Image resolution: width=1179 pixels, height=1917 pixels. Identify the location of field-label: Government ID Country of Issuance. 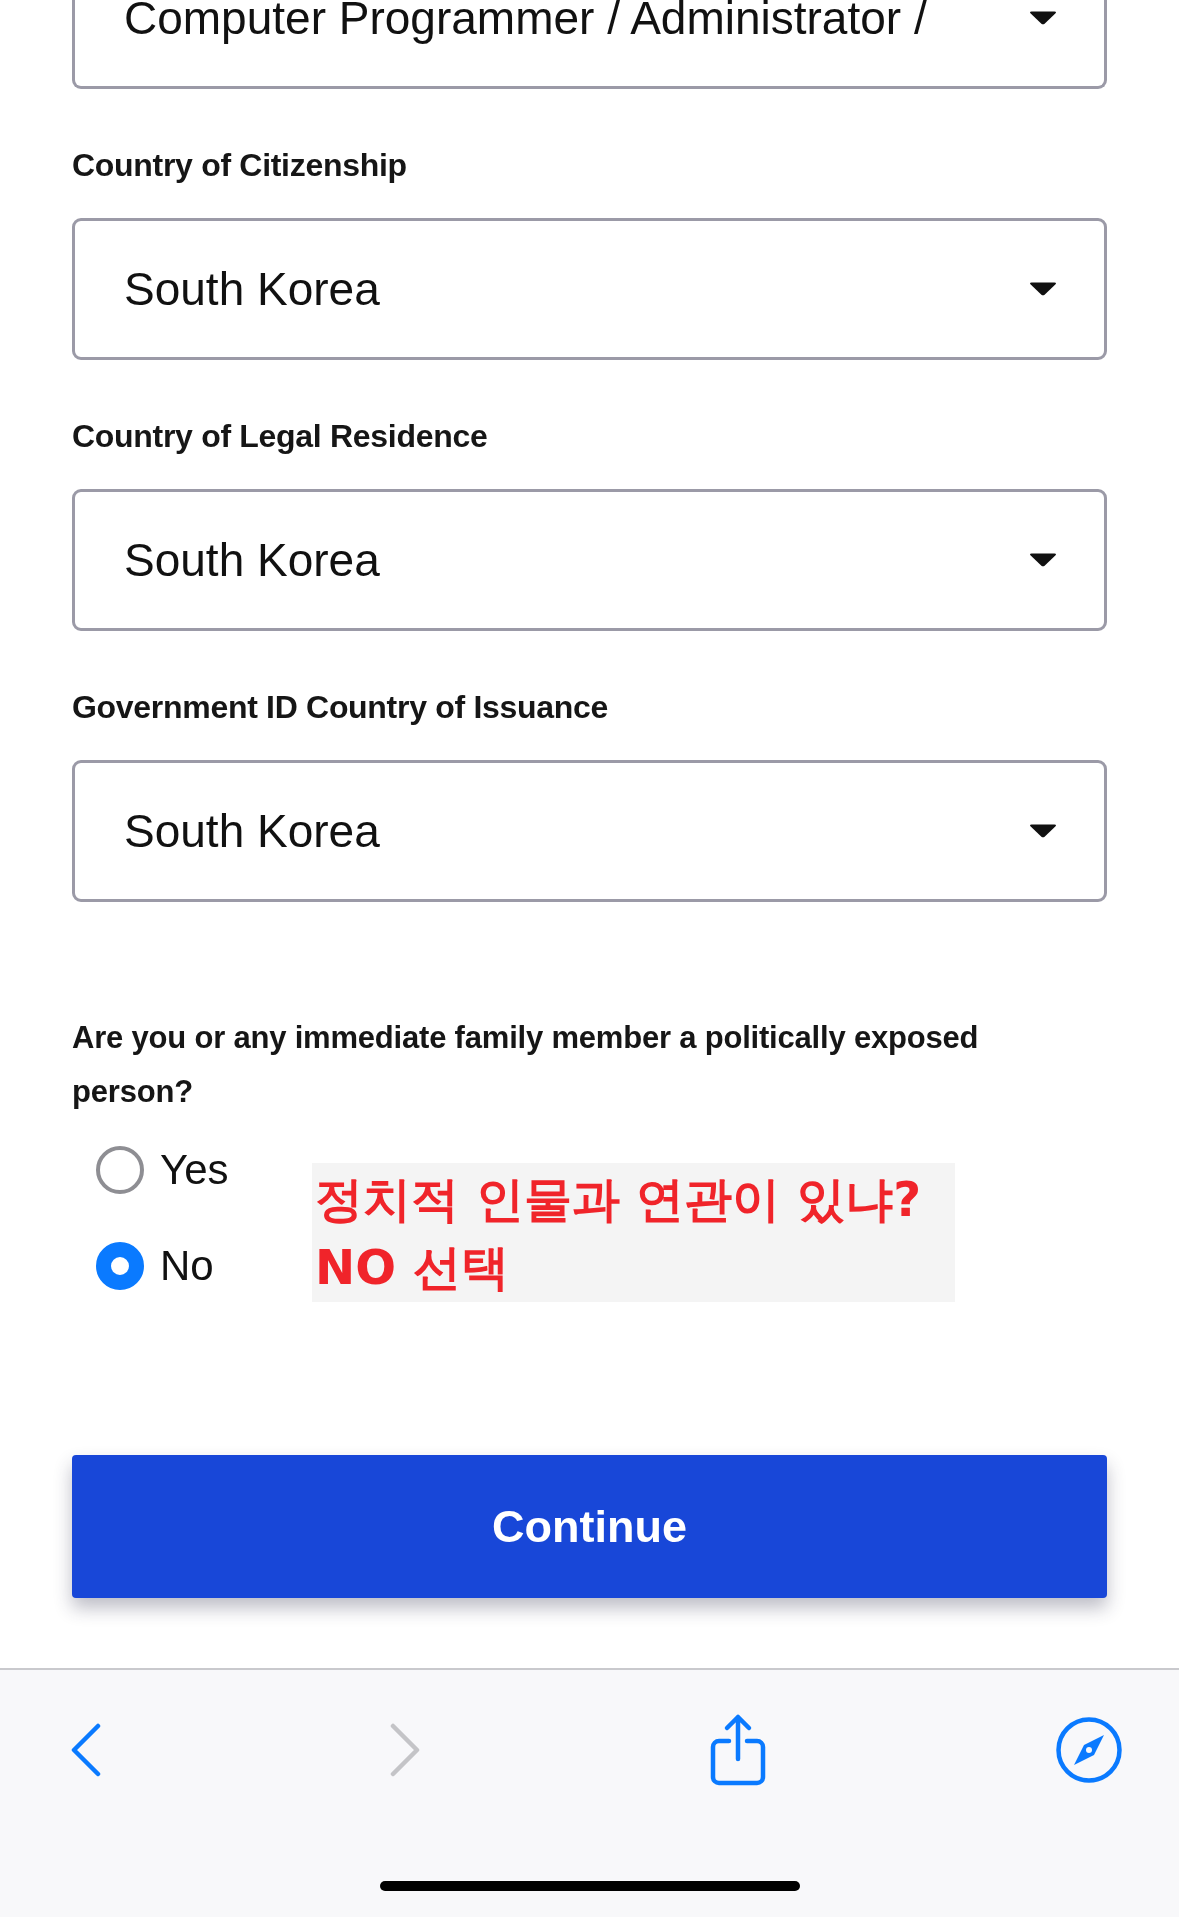
(340, 707).